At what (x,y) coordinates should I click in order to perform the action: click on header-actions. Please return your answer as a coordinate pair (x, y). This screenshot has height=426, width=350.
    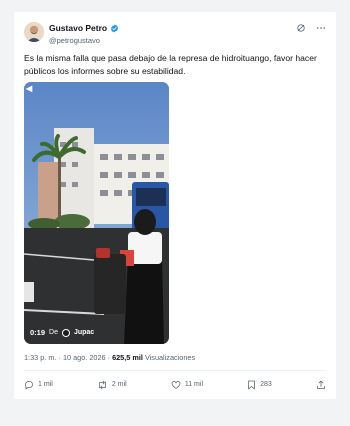
    Looking at the image, I should click on (311, 28).